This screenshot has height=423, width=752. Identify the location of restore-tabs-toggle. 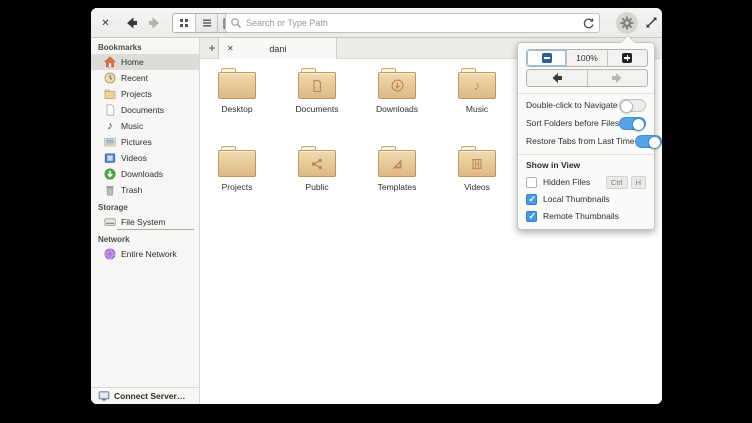
(648, 141).